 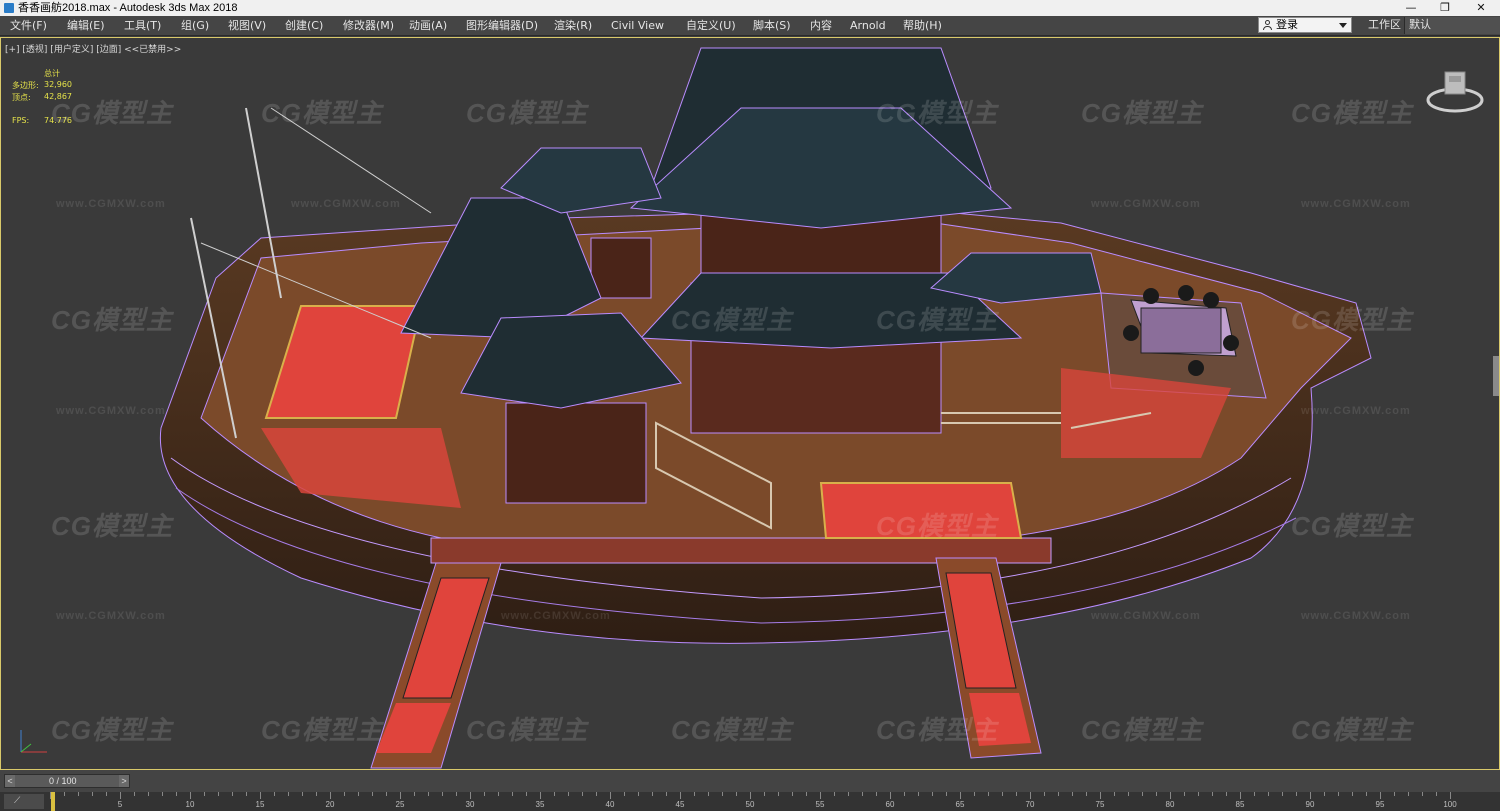 I want to click on ruler-tick-label: 65, so click(x=960, y=804).